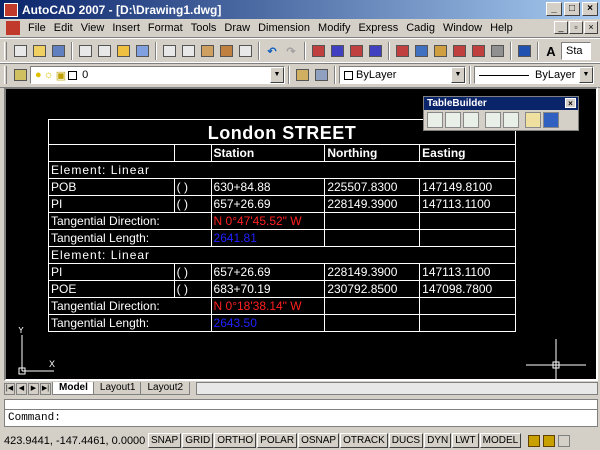  I want to click on undo-icon: ↶, so click(272, 51).